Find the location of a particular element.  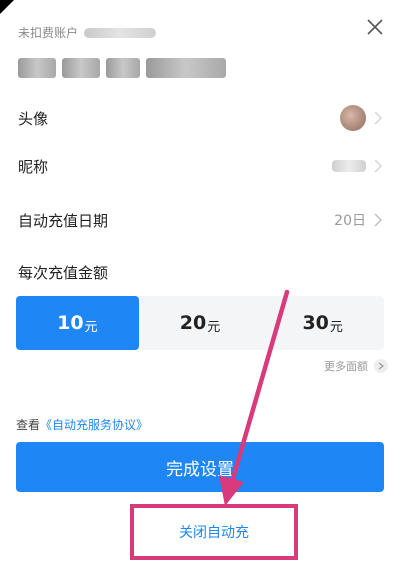

close-icon is located at coordinates (375, 27).